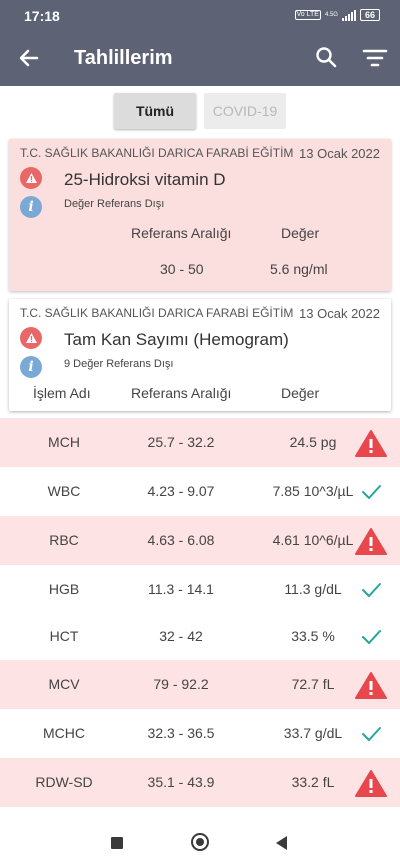  I want to click on arrow-left-icon, so click(29, 58).